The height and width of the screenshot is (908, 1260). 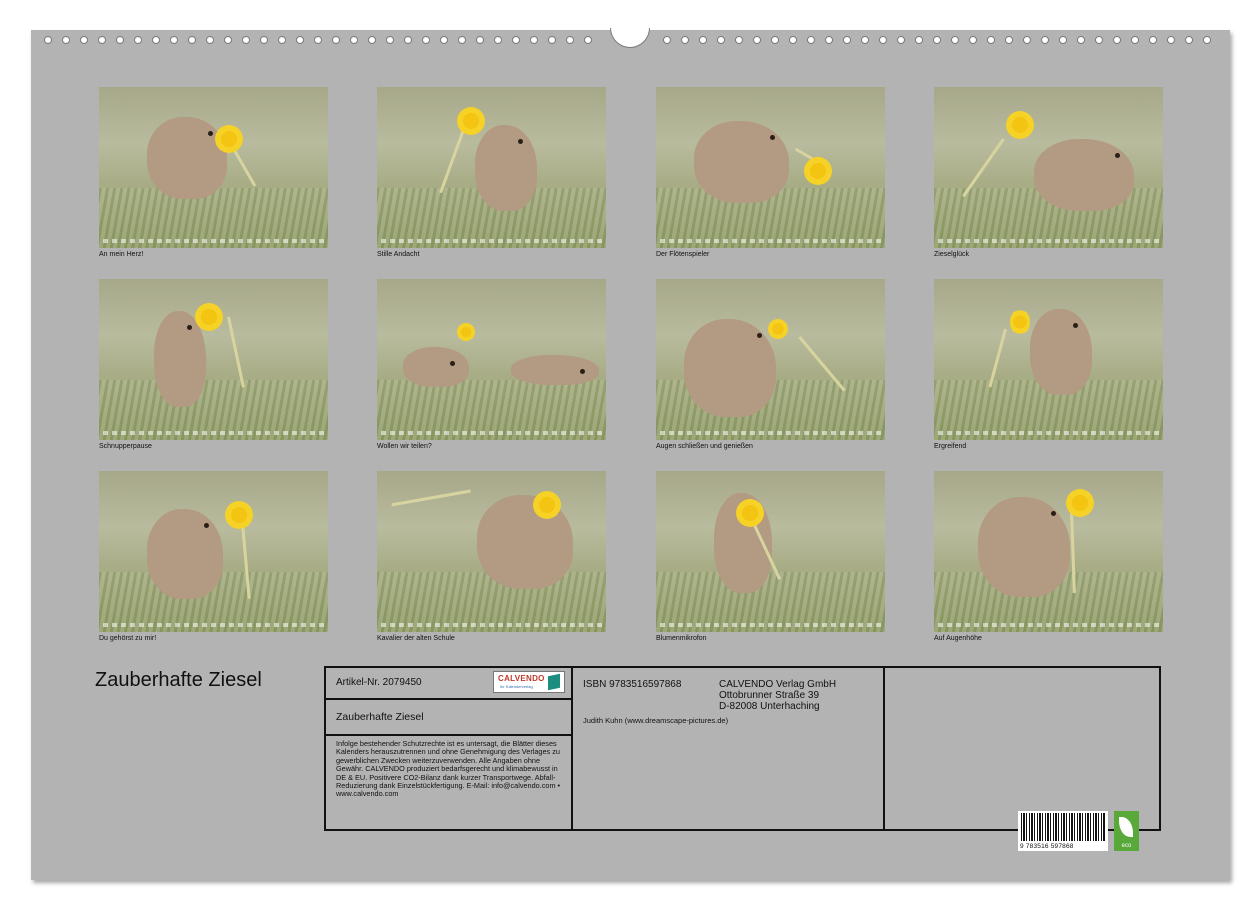 I want to click on month-tile-7: Augen schließen und genießen, so click(x=770, y=365).